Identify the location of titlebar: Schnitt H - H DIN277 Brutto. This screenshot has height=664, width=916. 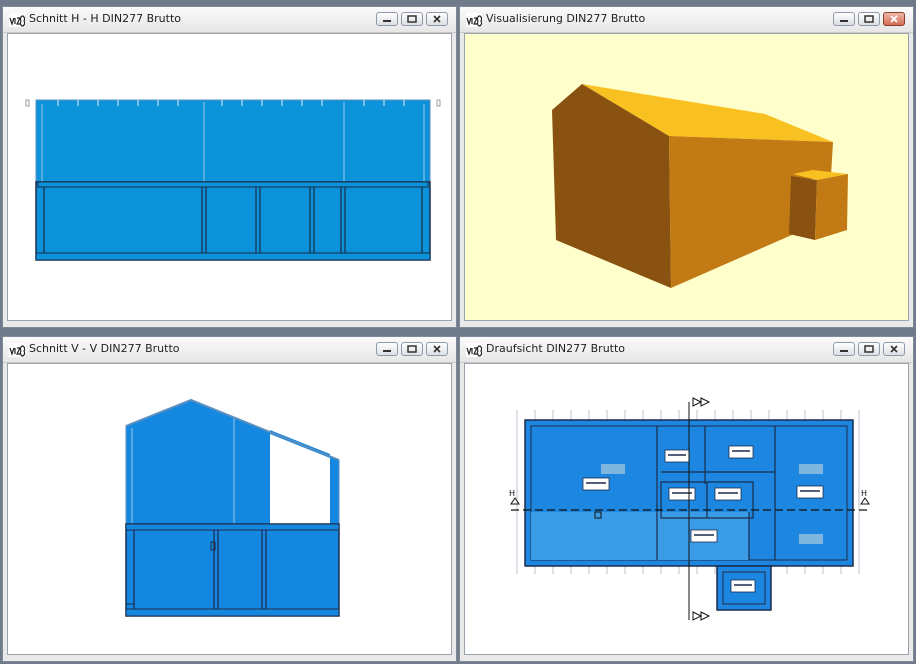
(229, 20).